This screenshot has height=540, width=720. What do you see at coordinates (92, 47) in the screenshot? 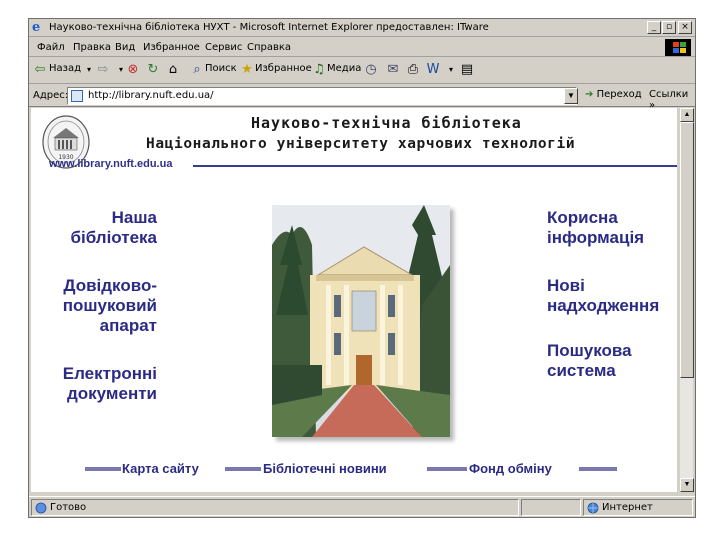
I see `menu-edit: Правка` at bounding box center [92, 47].